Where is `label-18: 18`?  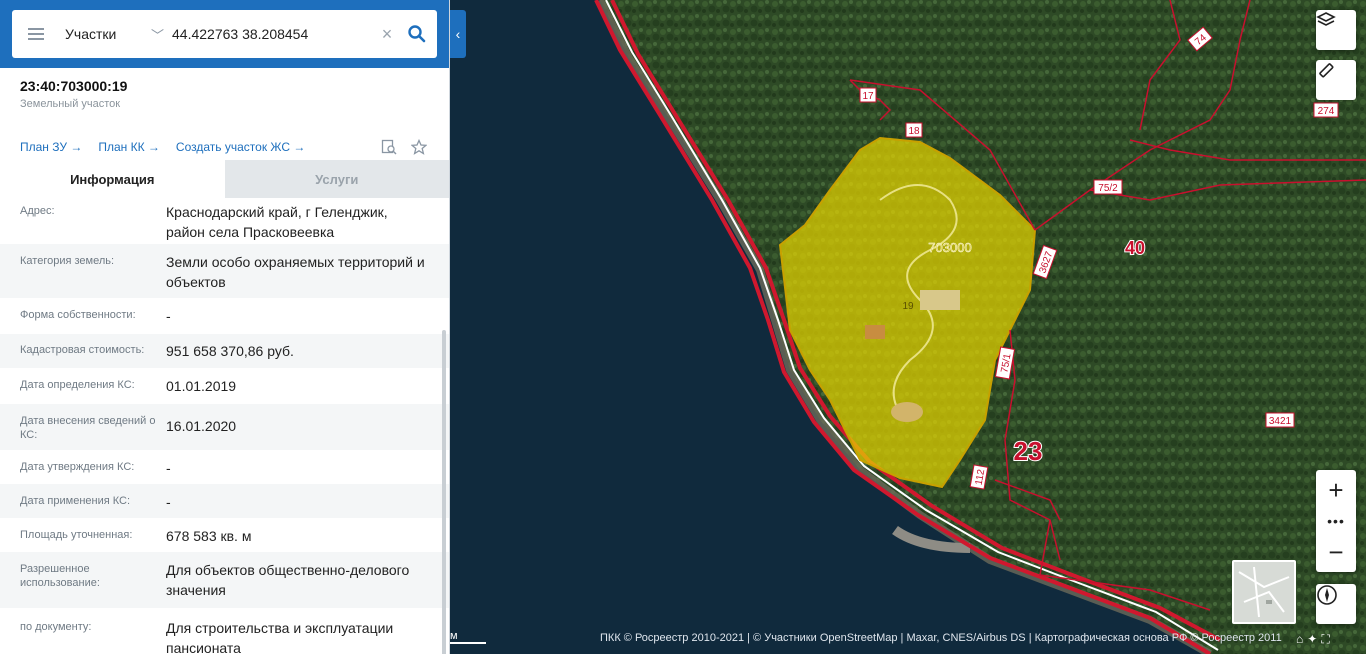
label-18: 18 is located at coordinates (914, 131).